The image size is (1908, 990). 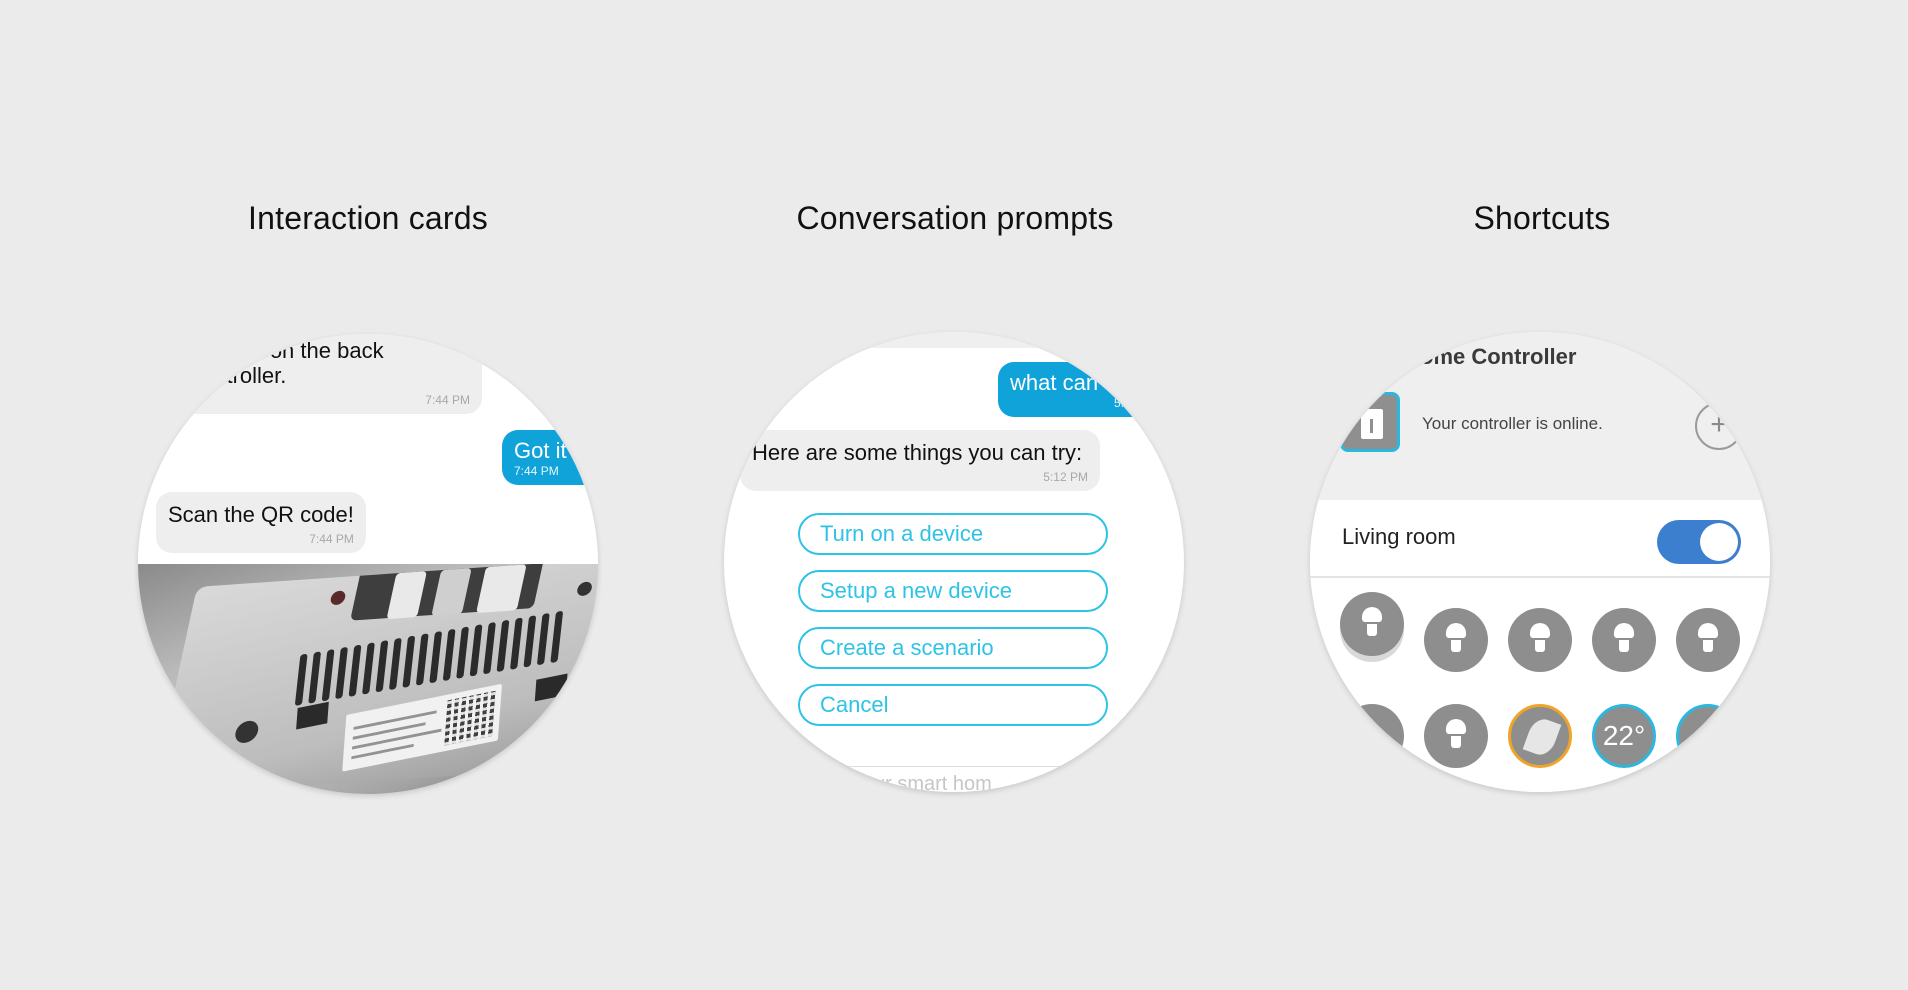 What do you see at coordinates (1399, 536) in the screenshot?
I see `room-name: Living room` at bounding box center [1399, 536].